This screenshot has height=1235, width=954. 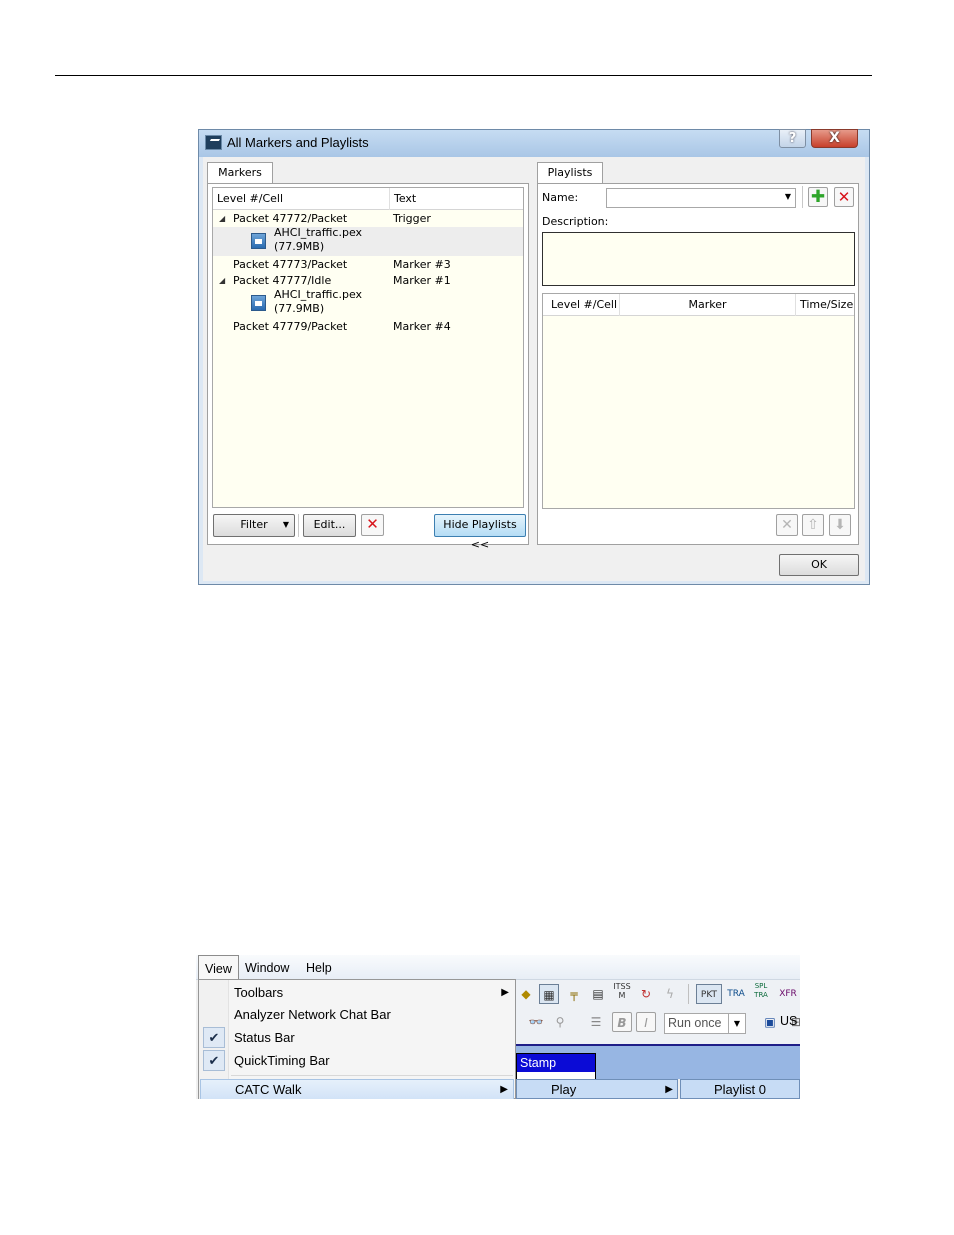 I want to click on playlist-name-label: Name:, so click(x=560, y=197).